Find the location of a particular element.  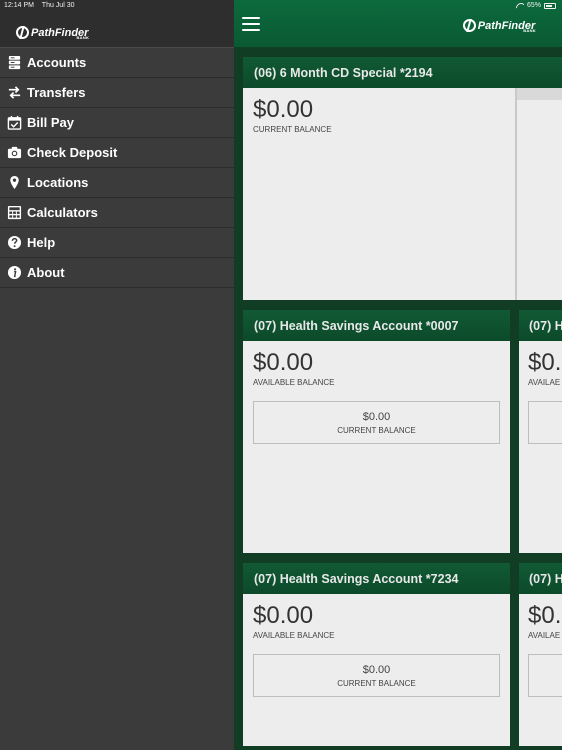

hamburger-menu-button is located at coordinates (251, 23).